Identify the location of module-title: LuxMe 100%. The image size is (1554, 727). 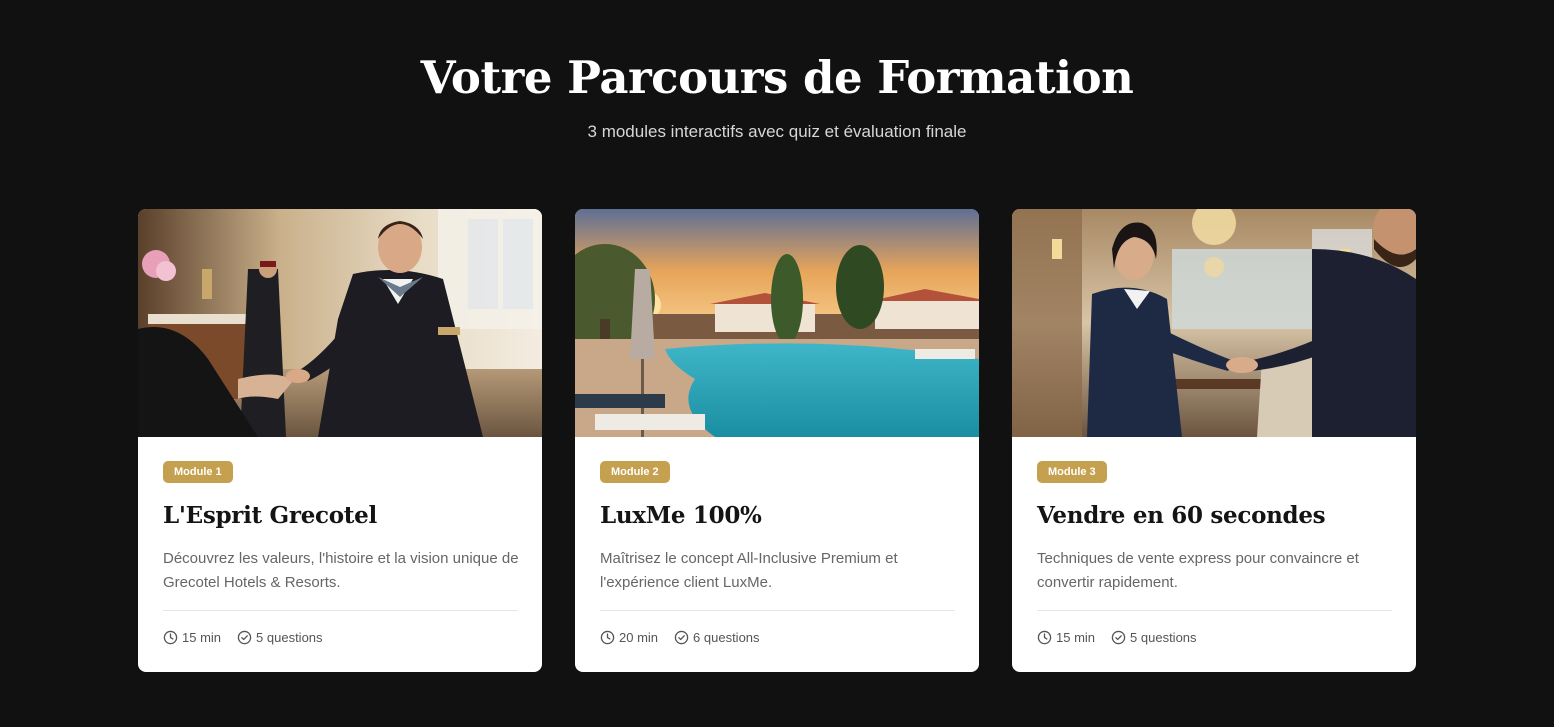
(681, 515).